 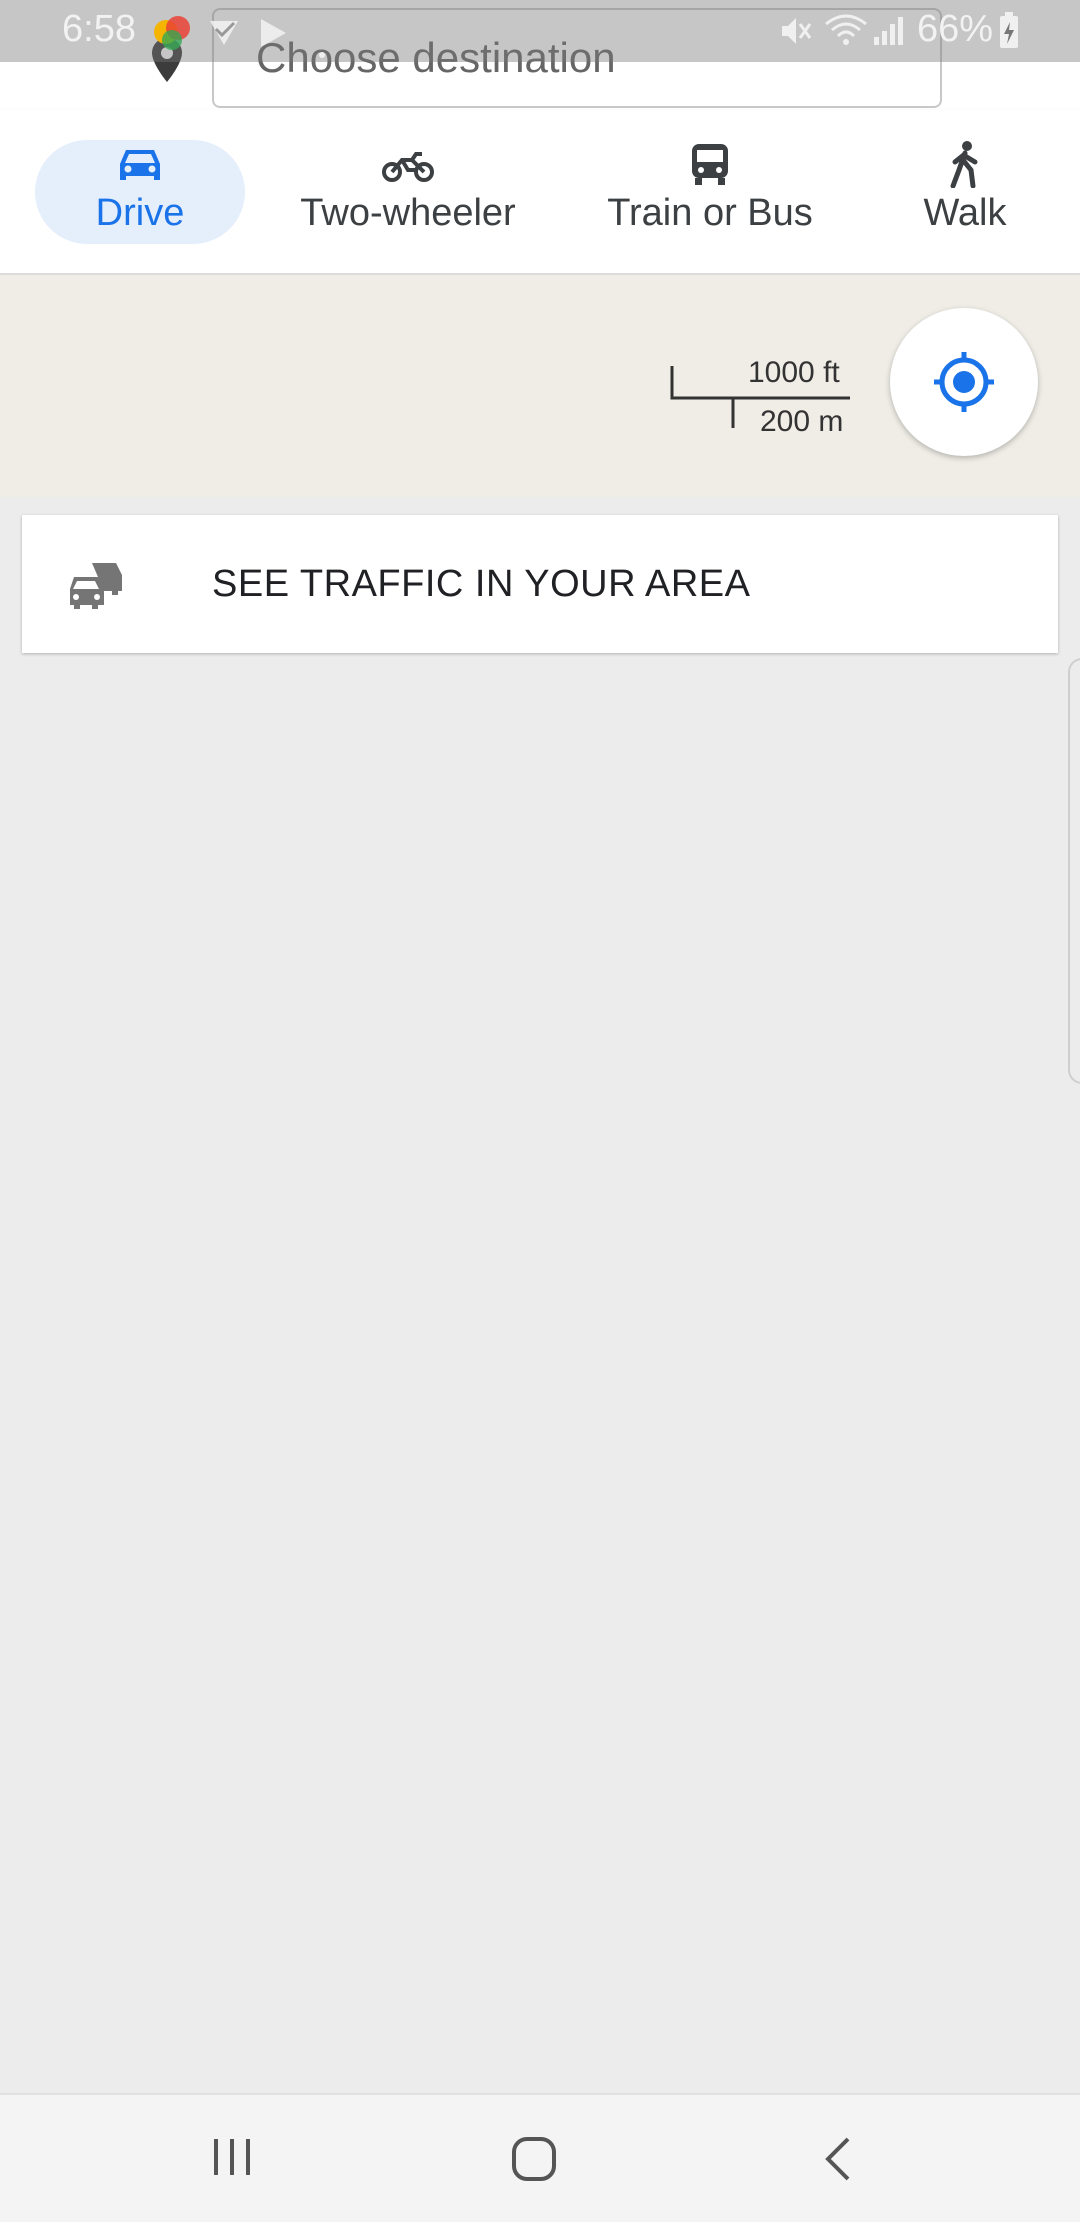 What do you see at coordinates (540, 192) in the screenshot?
I see `travel-mode-bar: Drive Two-wheeler Train or Bus Walk` at bounding box center [540, 192].